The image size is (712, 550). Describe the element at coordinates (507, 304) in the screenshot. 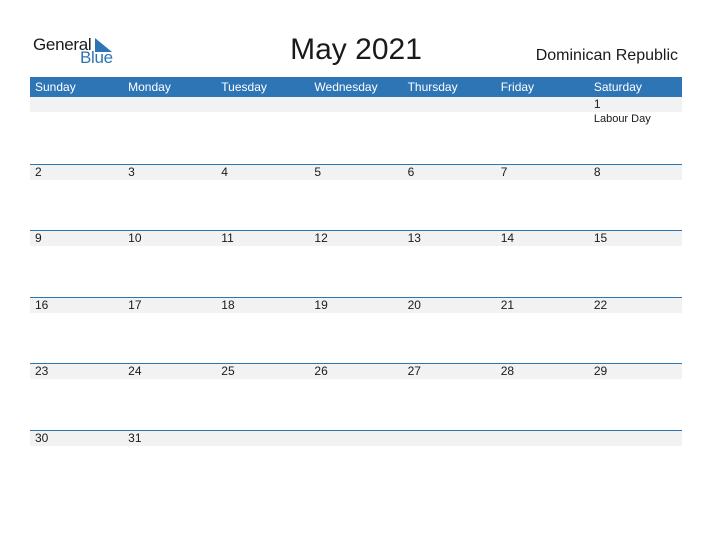

I see `day-number: 21` at that location.